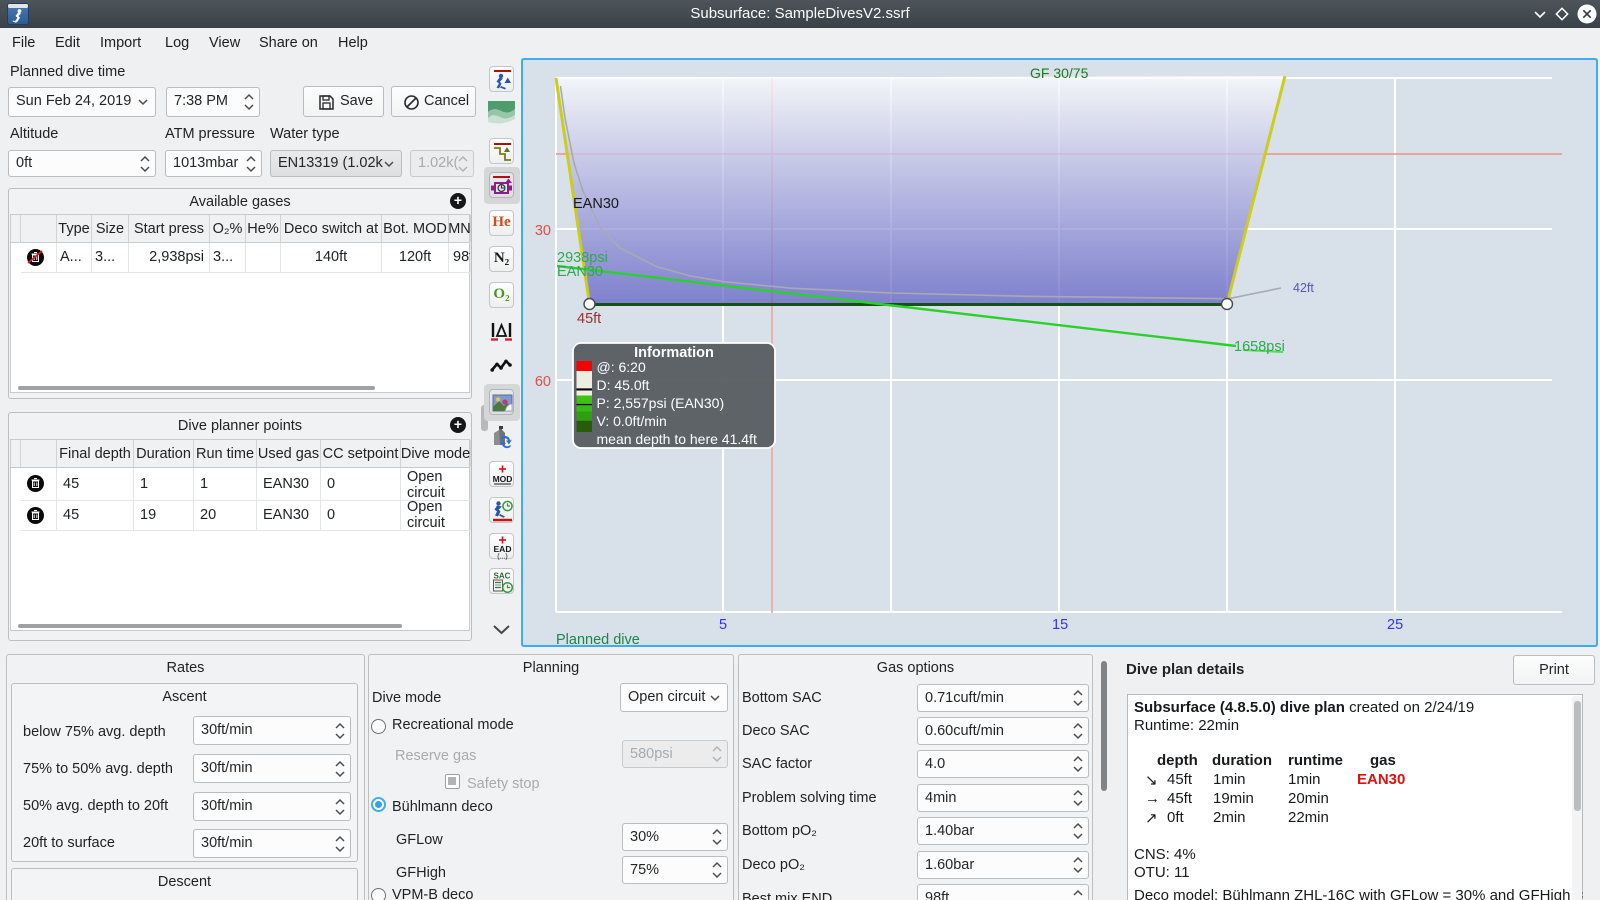  Describe the element at coordinates (1395, 625) in the screenshot. I see `svg-text: 25` at that location.